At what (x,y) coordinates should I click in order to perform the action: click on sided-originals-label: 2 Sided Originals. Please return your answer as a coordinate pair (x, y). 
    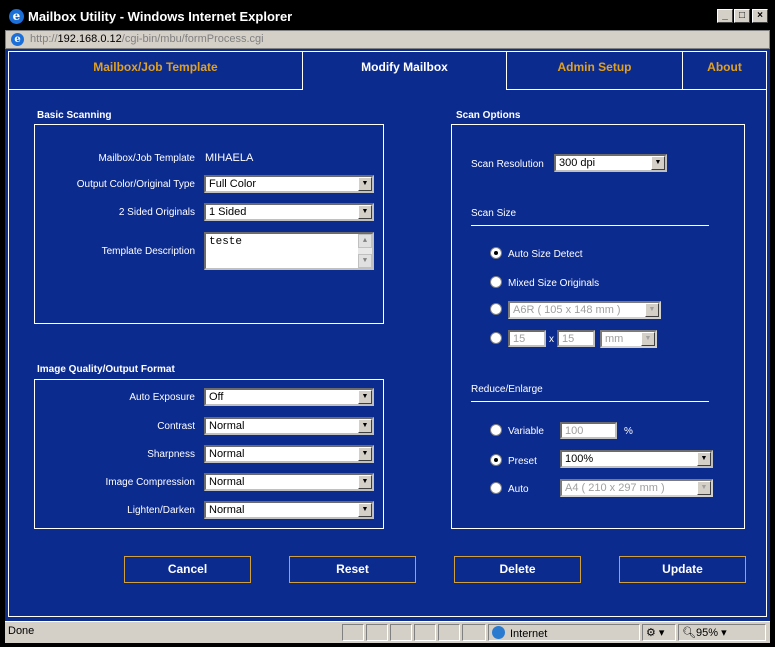
    Looking at the image, I should click on (156, 212).